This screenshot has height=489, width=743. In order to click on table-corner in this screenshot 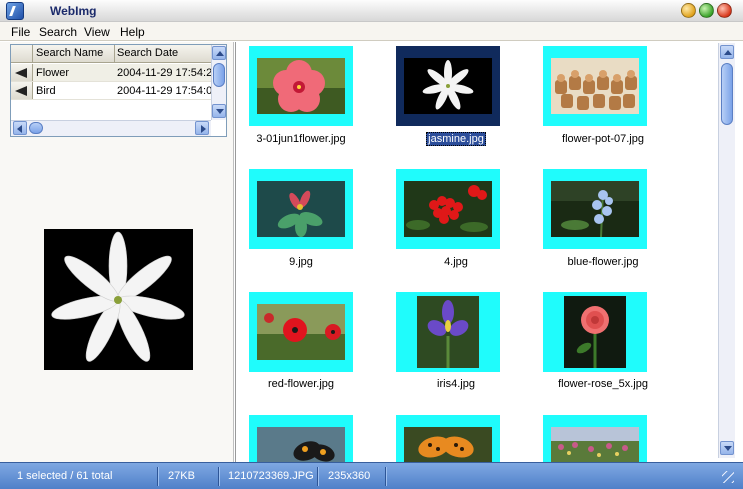, I will do `click(22, 54)`.